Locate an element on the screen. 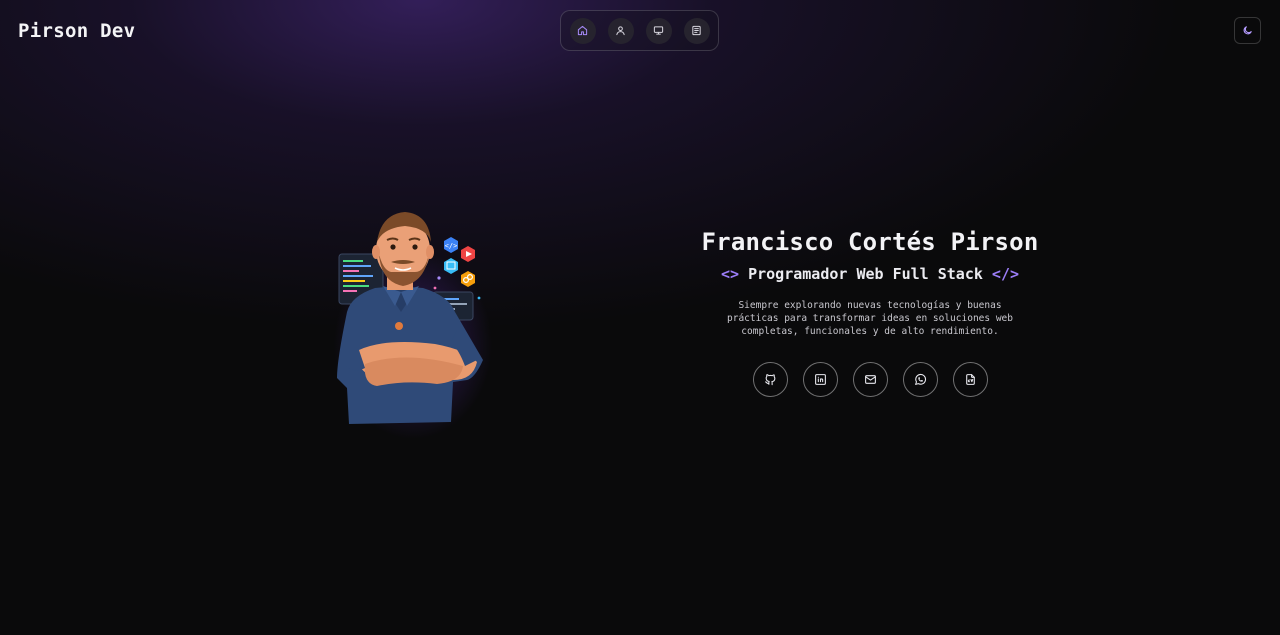 The width and height of the screenshot is (1280, 635). whatsapp-icon is located at coordinates (920, 380).